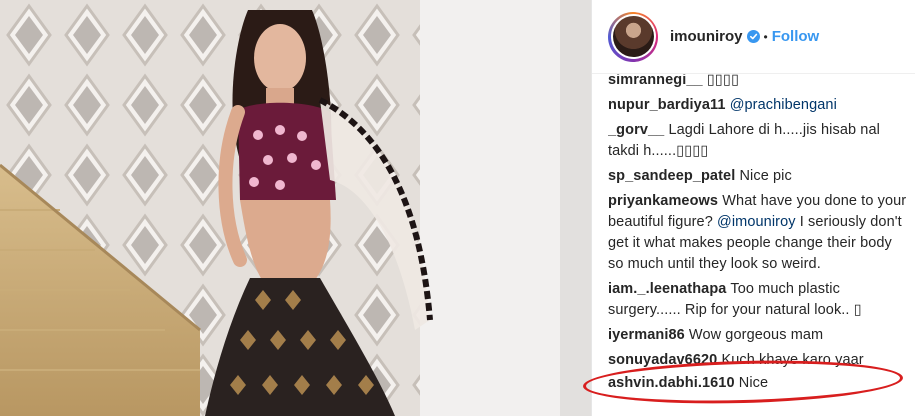 The image size is (915, 416). Describe the element at coordinates (765, 176) in the screenshot. I see `comment-text: Nice pic` at that location.